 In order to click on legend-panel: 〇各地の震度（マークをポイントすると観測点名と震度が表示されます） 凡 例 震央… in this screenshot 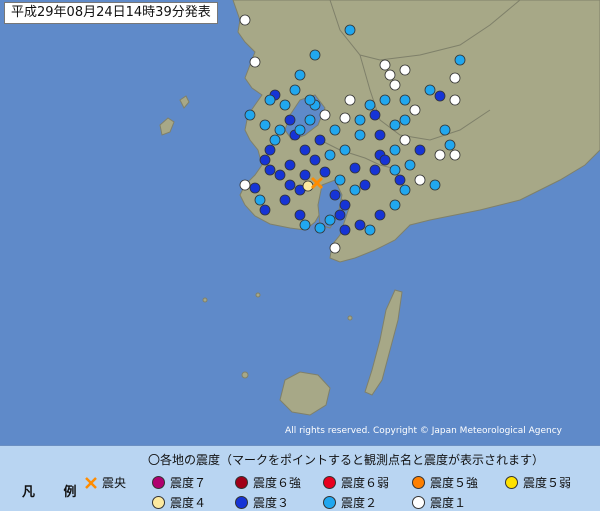, I will do `click(300, 478)`.